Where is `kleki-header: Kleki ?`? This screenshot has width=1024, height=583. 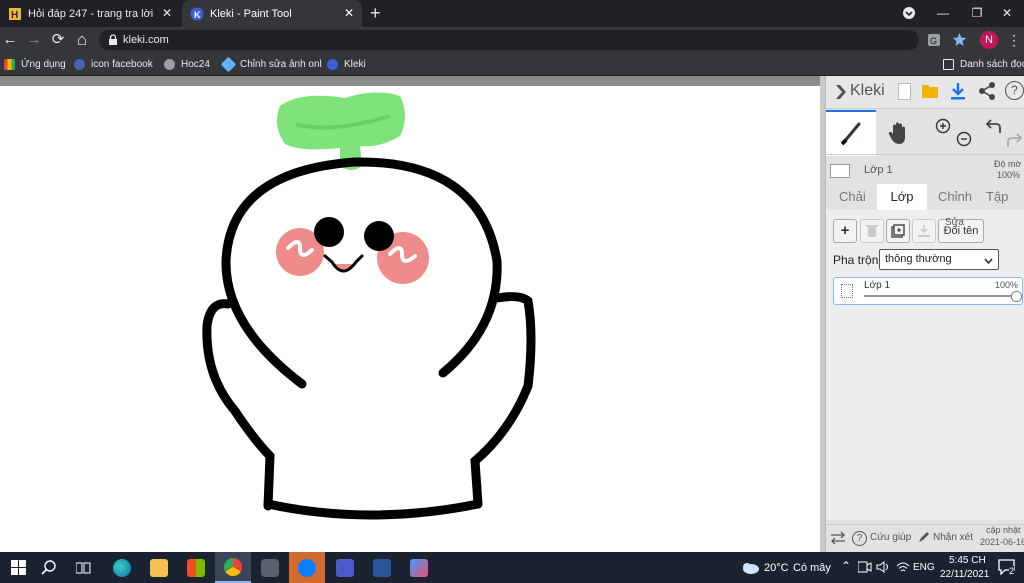 kleki-header: Kleki ? is located at coordinates (925, 92).